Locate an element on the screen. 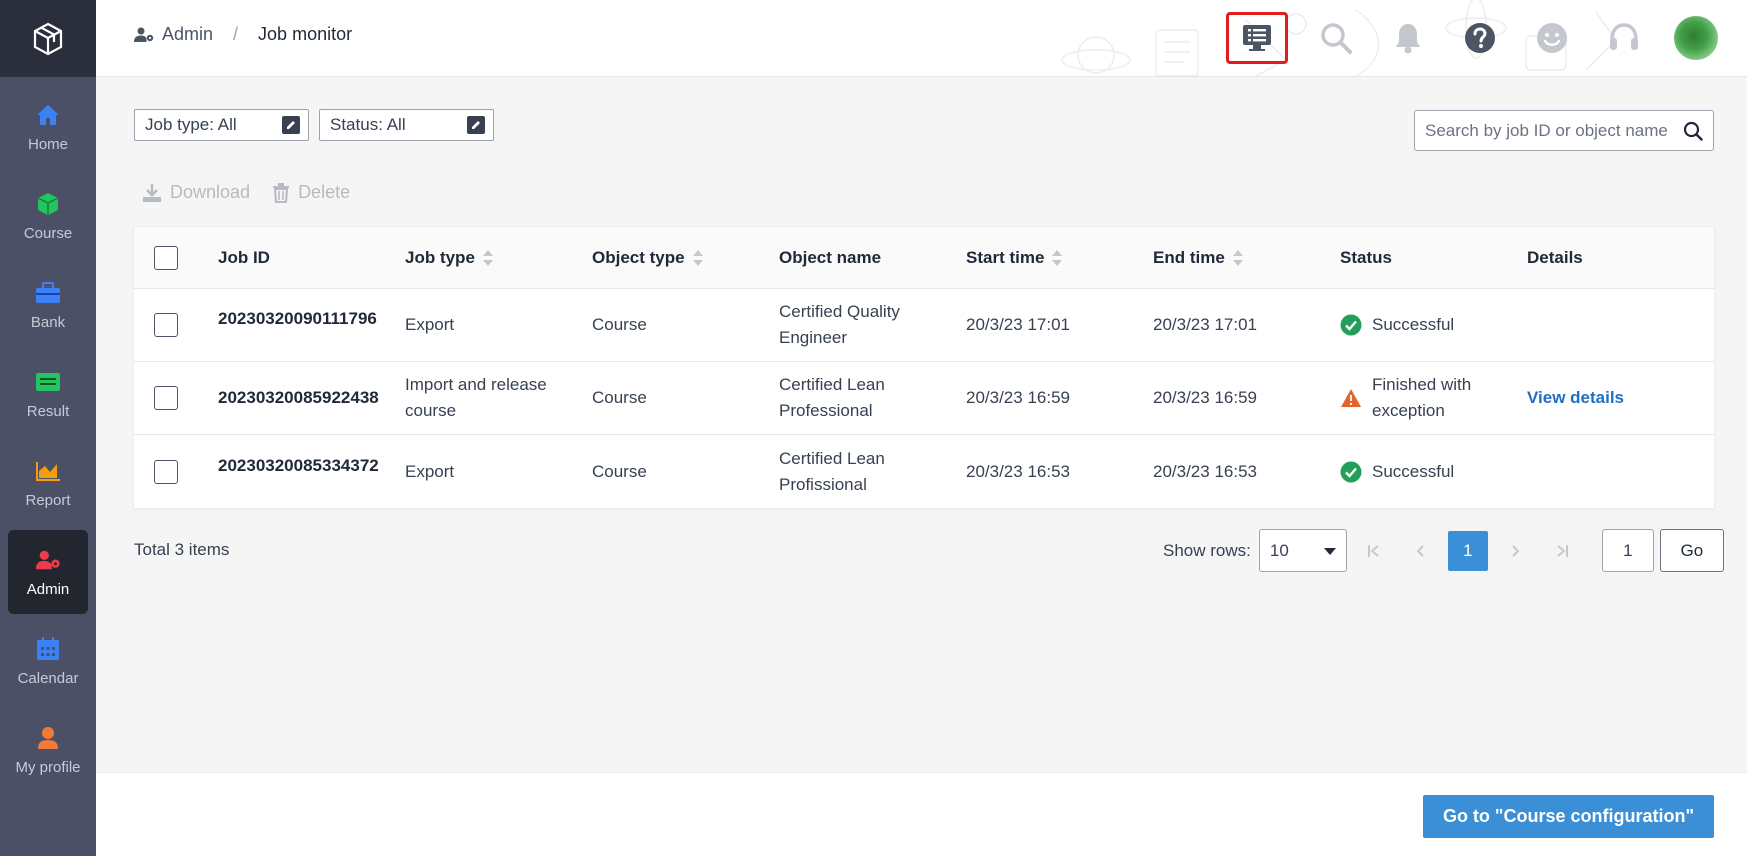 The width and height of the screenshot is (1747, 856). header-start-time: Start time is located at coordinates (1059, 258).